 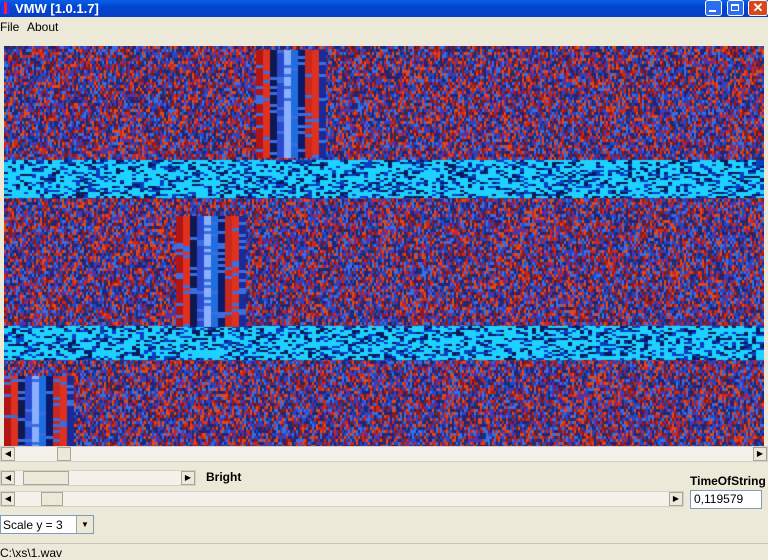 What do you see at coordinates (33, 525) in the screenshot?
I see `scale-value: Scale y = 3` at bounding box center [33, 525].